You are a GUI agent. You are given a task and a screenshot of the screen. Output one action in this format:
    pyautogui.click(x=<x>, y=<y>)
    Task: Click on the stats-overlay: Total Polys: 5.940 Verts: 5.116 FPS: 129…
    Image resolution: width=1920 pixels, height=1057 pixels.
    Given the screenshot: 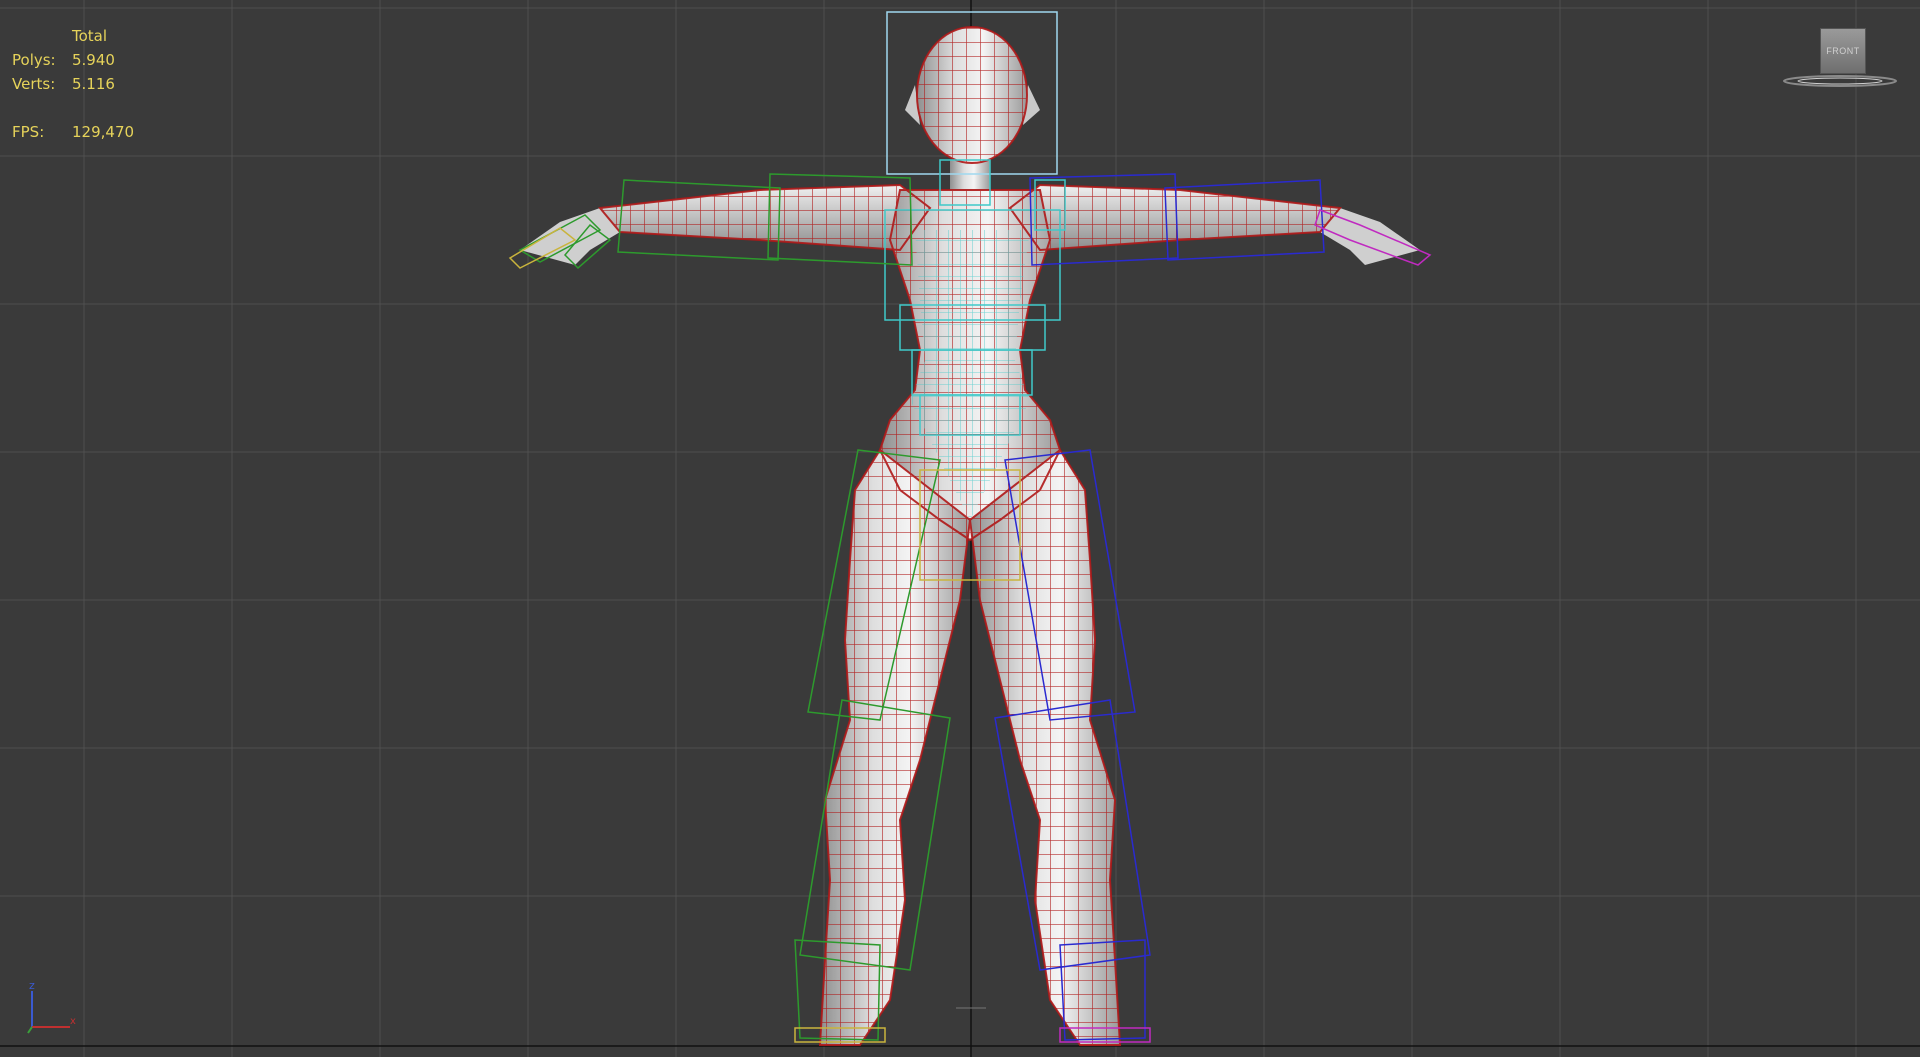 What is the action you would take?
    pyautogui.click(x=73, y=84)
    